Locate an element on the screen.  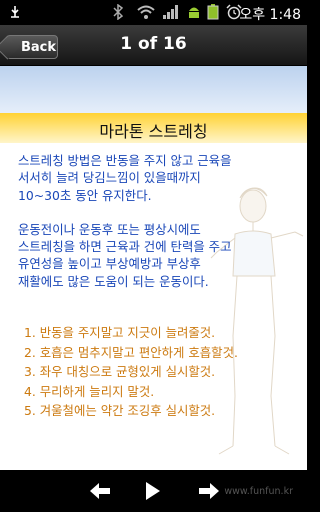
rule-item: 5. 겨울철에는 약간 조깅후 실시할것. is located at coordinates (120, 410).